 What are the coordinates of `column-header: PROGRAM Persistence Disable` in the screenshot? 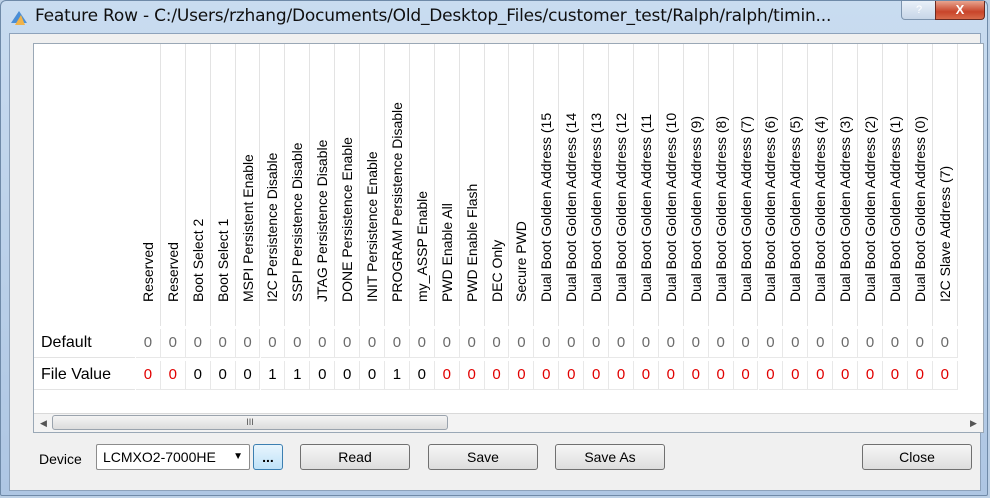 It's located at (397, 185).